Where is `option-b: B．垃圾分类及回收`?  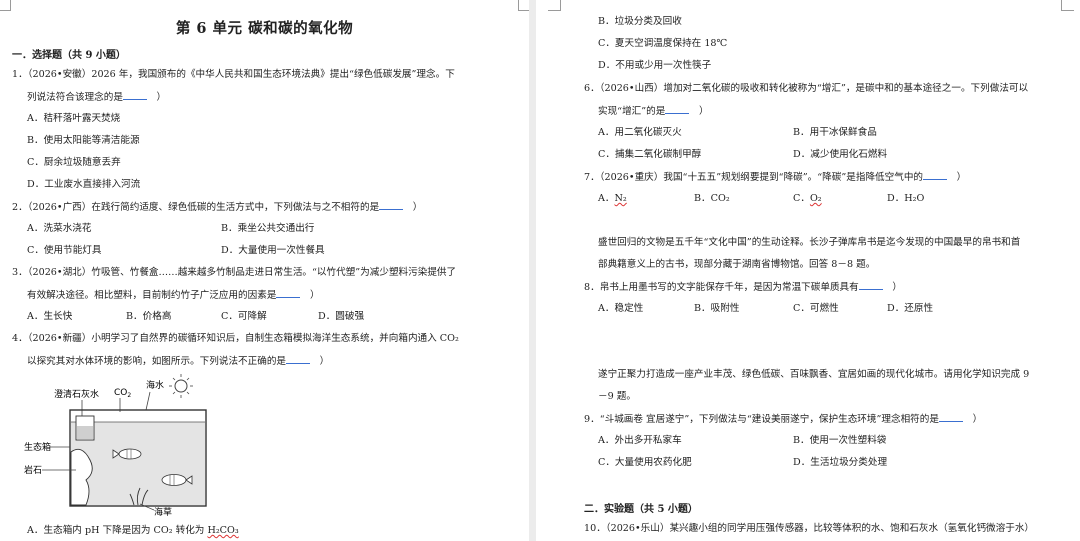
option-b: B．垃圾分类及回收 is located at coordinates (640, 21).